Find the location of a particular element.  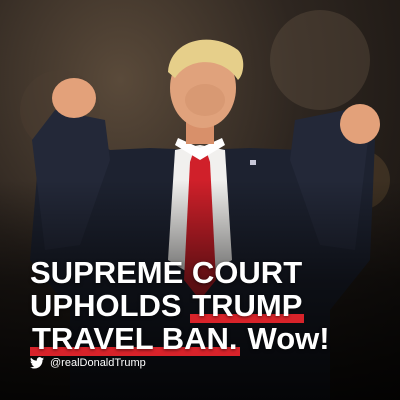

highlight-trump: TRUMP is located at coordinates (247, 305).